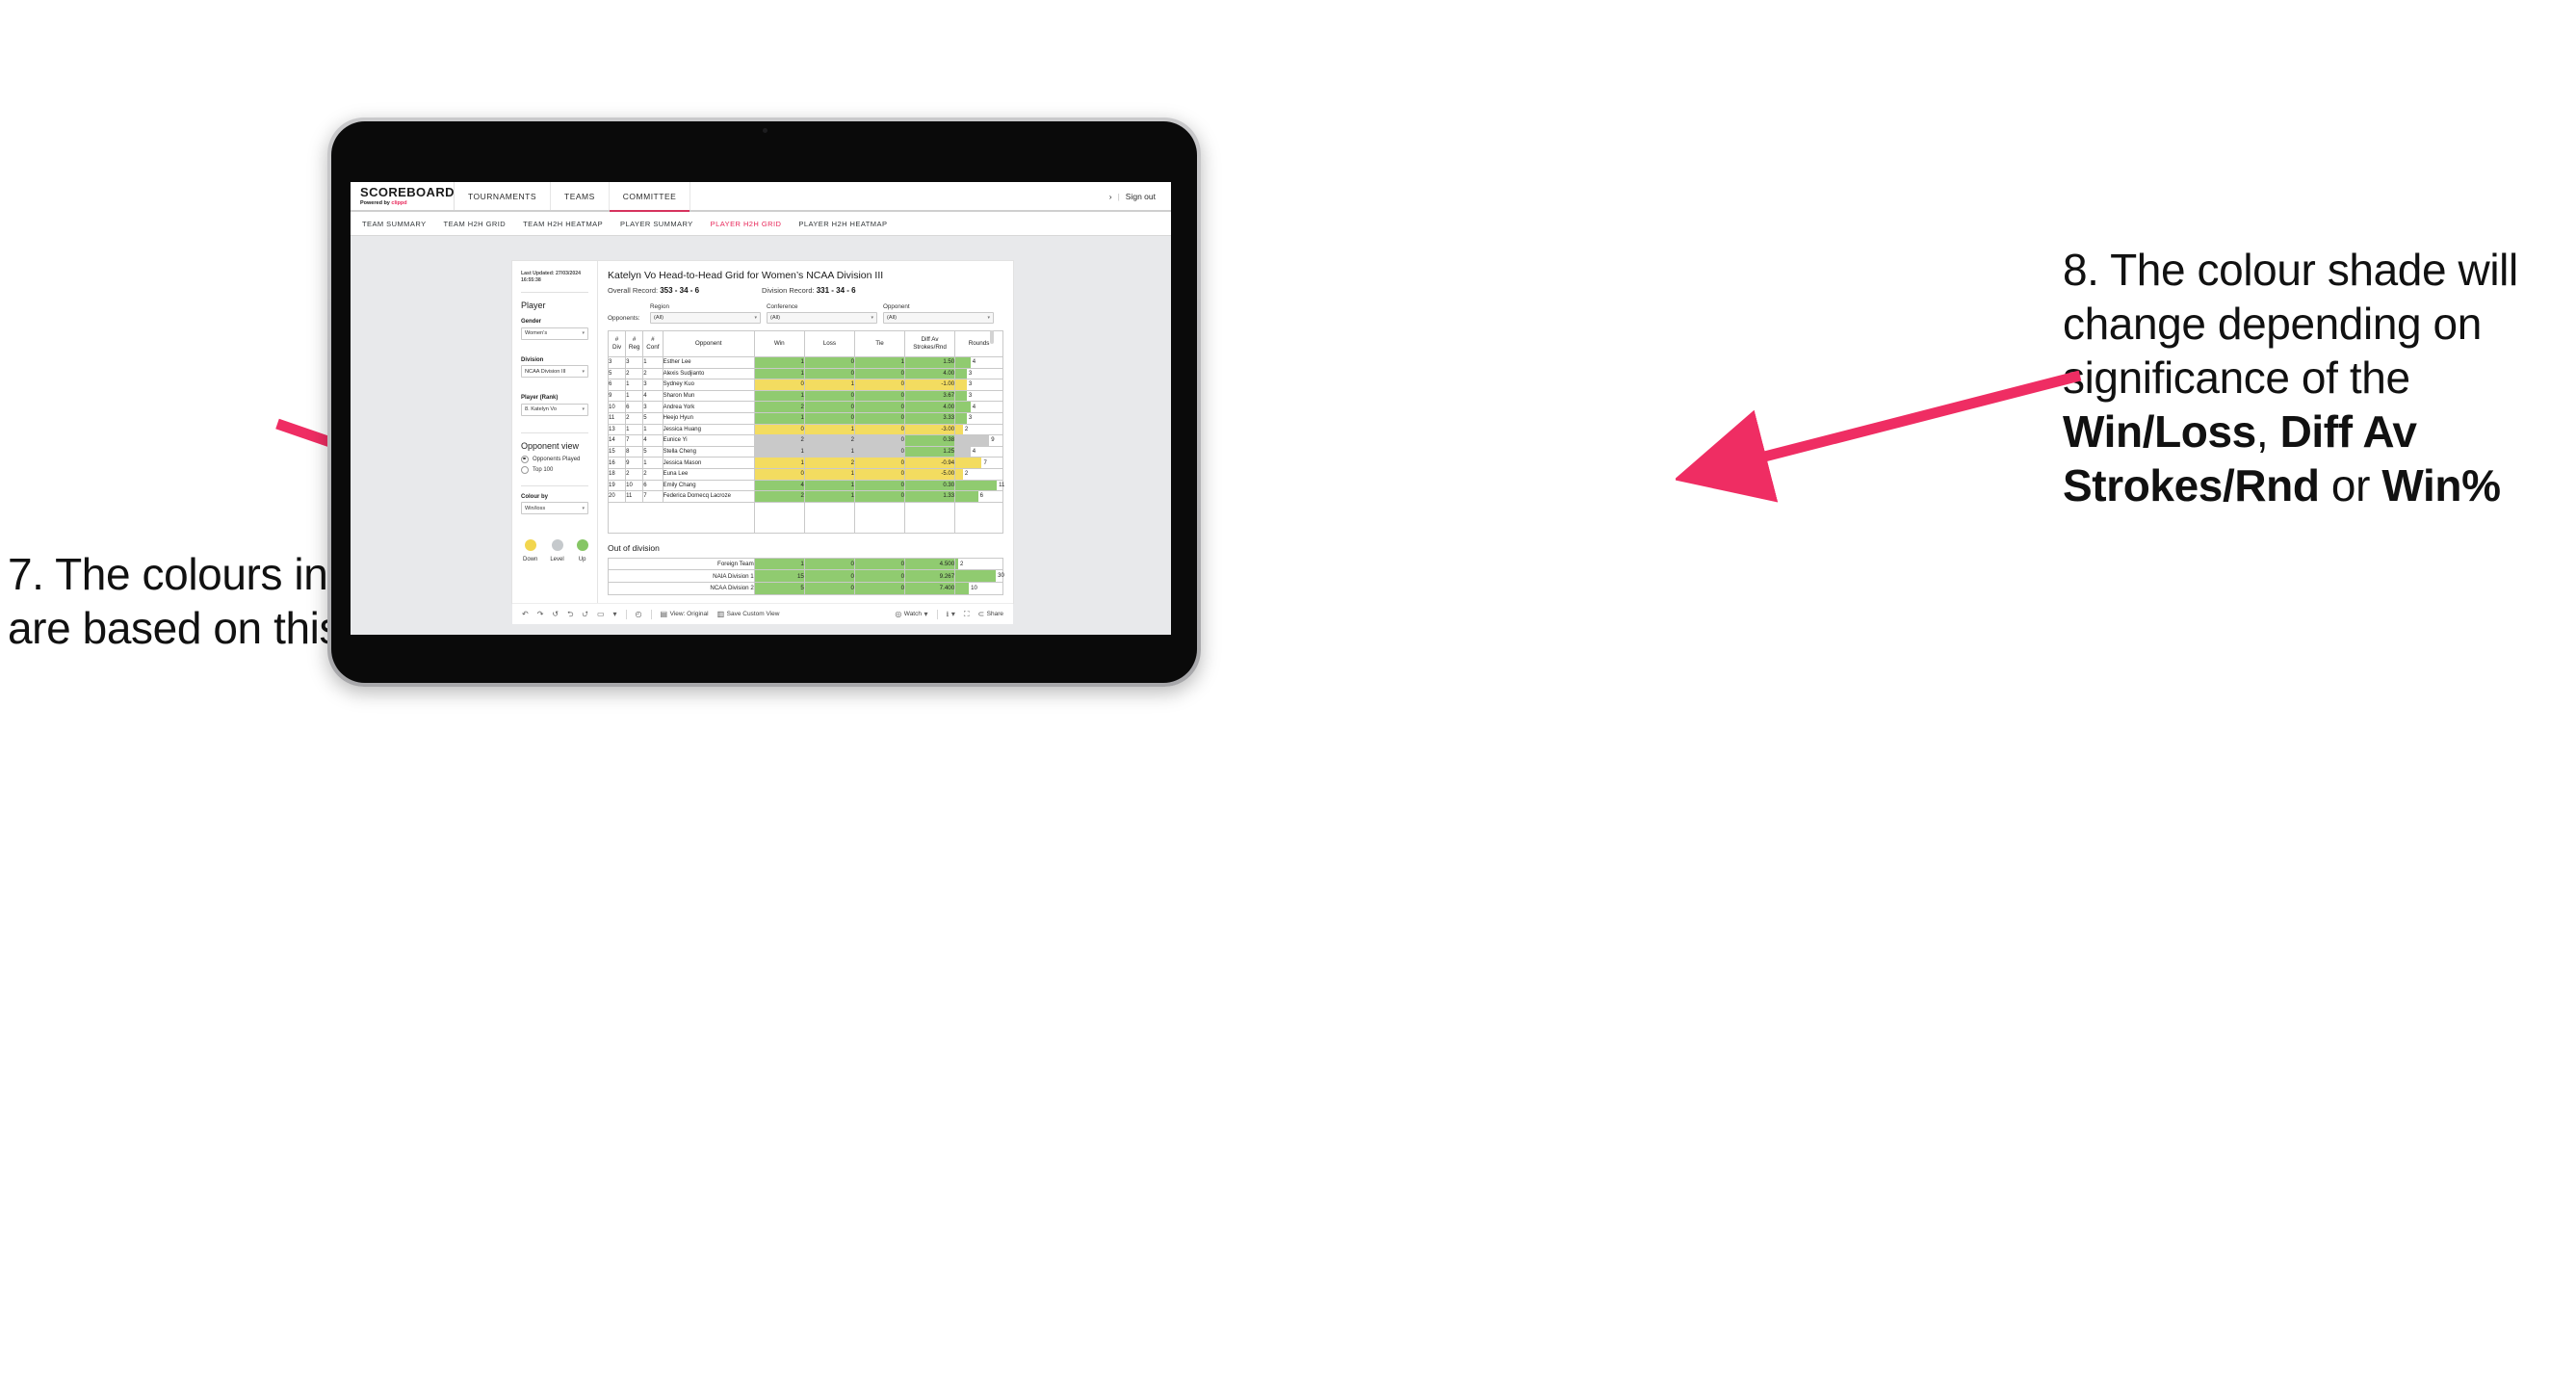  What do you see at coordinates (748, 614) in the screenshot?
I see `save-custom-view-button: ▥ Save Custom View` at bounding box center [748, 614].